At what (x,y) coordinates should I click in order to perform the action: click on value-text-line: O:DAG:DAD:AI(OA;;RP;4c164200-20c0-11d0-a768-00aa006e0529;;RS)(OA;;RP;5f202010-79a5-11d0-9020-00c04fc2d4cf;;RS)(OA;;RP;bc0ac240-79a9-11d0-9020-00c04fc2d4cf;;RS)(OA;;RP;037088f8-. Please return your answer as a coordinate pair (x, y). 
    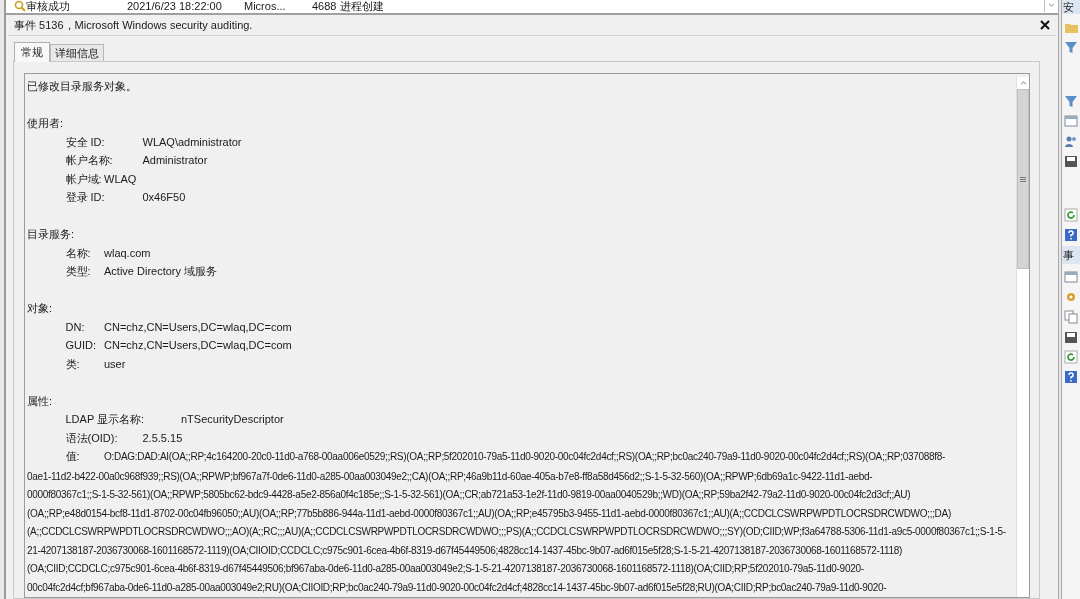
    Looking at the image, I should click on (525, 456).